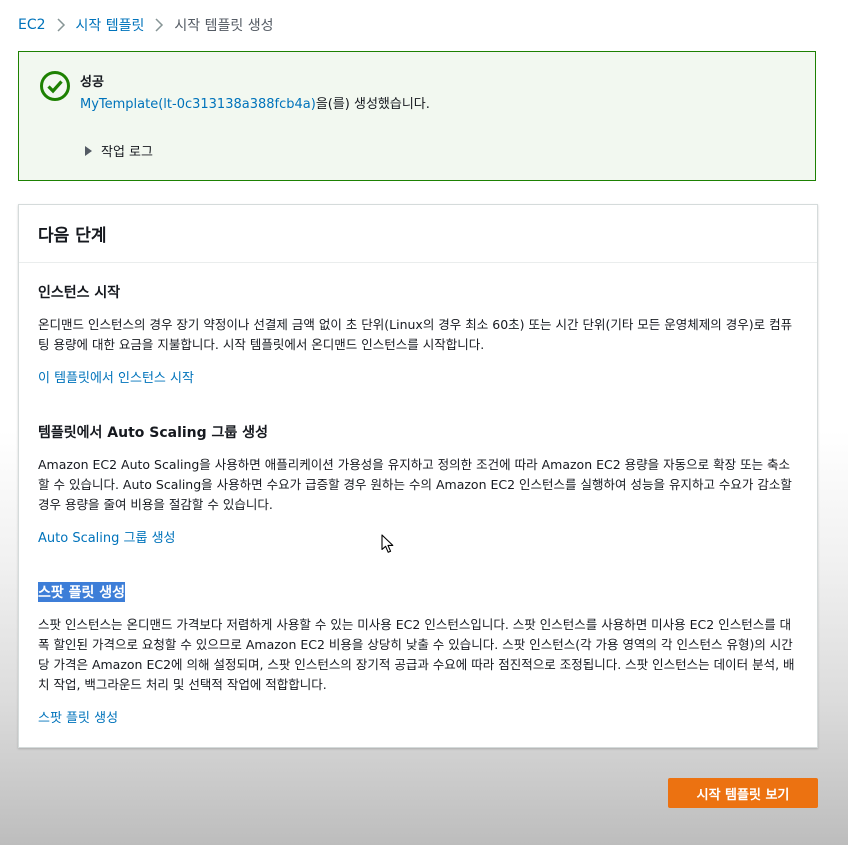 This screenshot has height=845, width=848. I want to click on breadcrumb-item-ec2: EC2, so click(32, 25).